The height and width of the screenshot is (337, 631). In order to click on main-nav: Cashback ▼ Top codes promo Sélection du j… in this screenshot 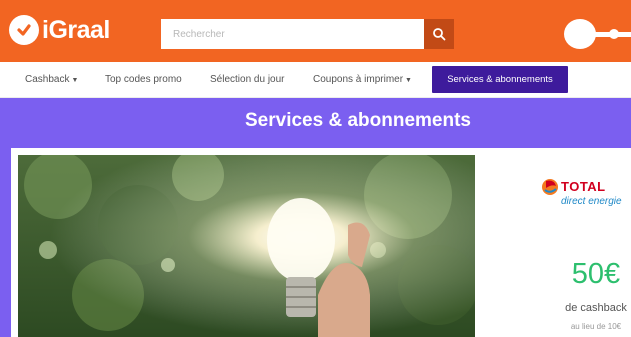, I will do `click(315, 80)`.